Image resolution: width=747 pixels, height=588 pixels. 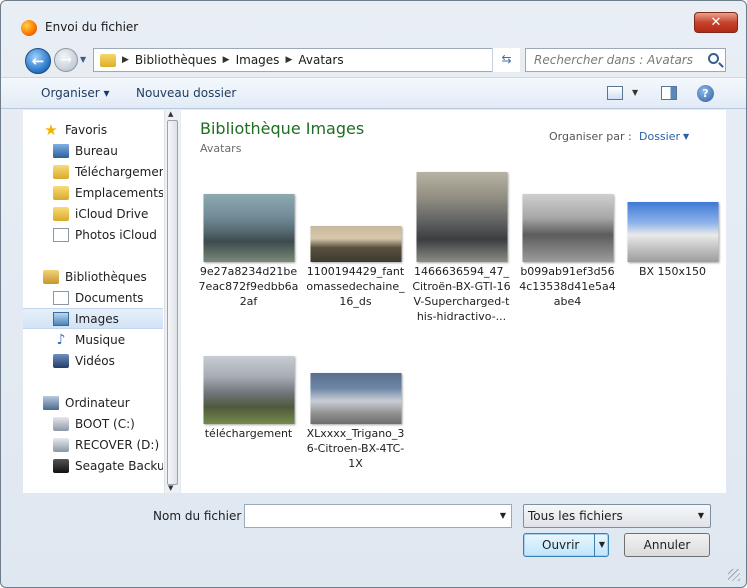 I want to click on sidebar-item-computer: Ordinateur, so click(x=93, y=402).